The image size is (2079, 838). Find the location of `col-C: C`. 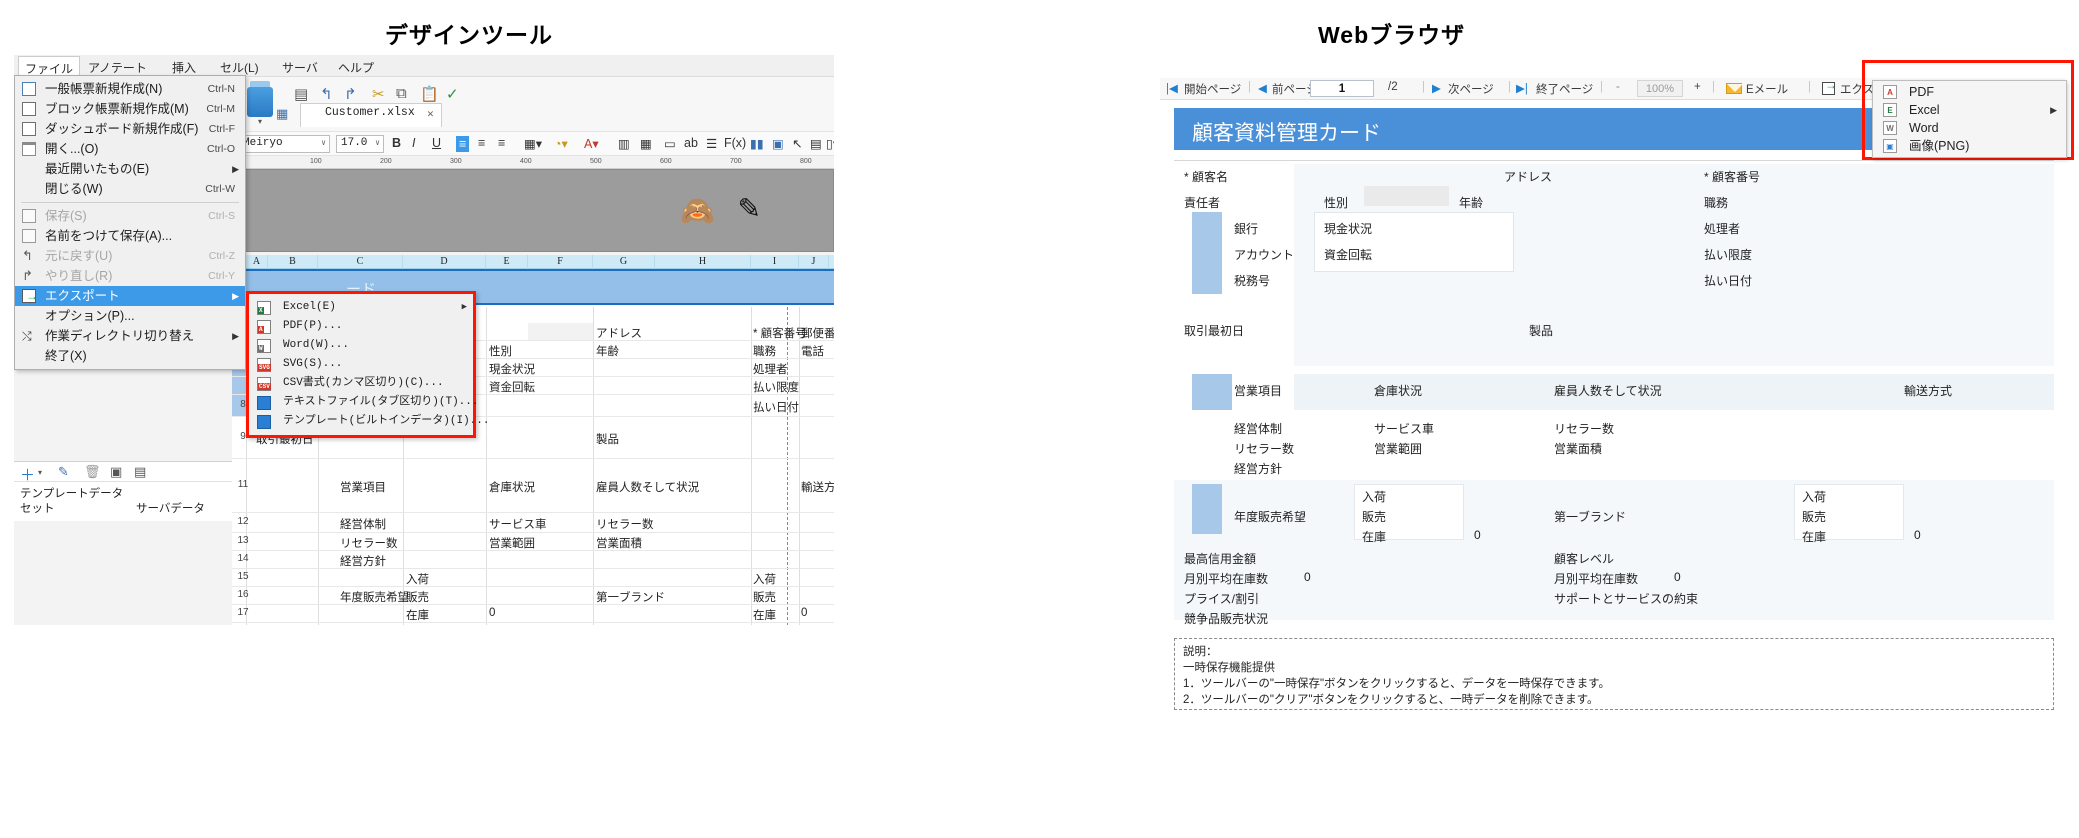

col-C: C is located at coordinates (360, 262).